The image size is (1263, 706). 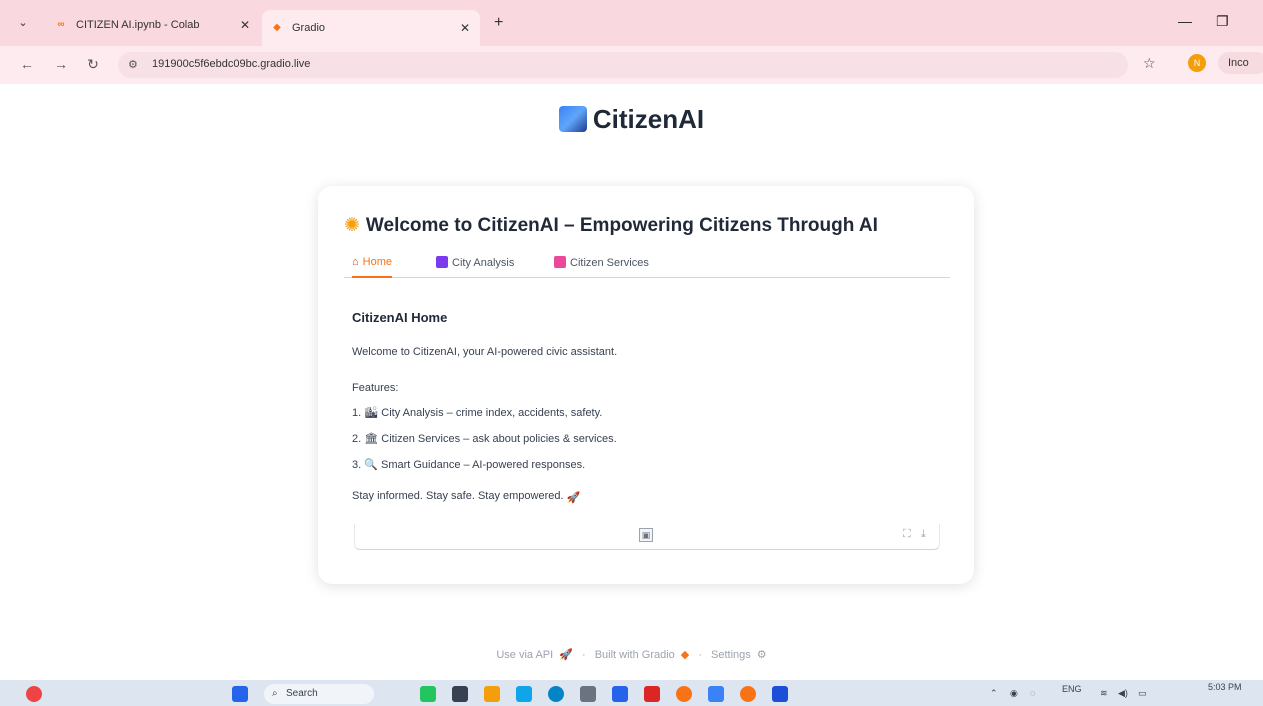 I want to click on edge-icon, so click(x=556, y=694).